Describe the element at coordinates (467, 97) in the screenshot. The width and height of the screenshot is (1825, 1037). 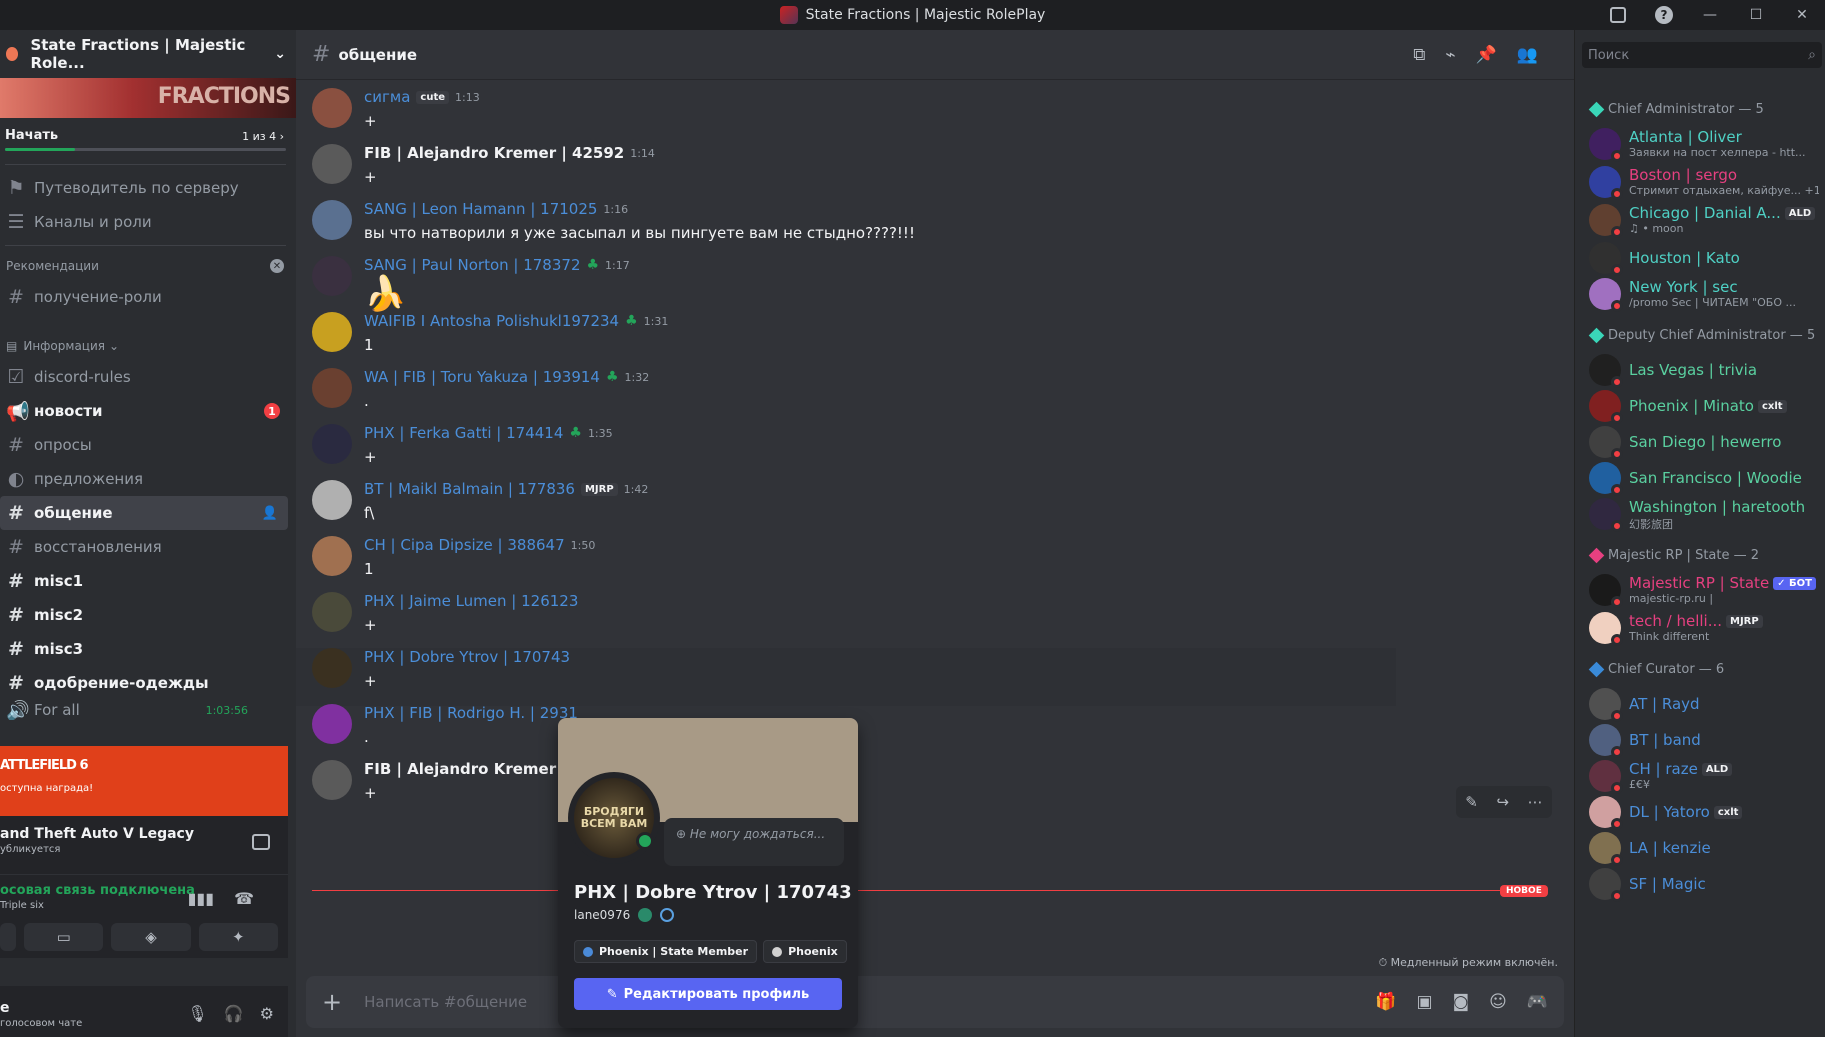
I see `timestamp: 1:13` at that location.